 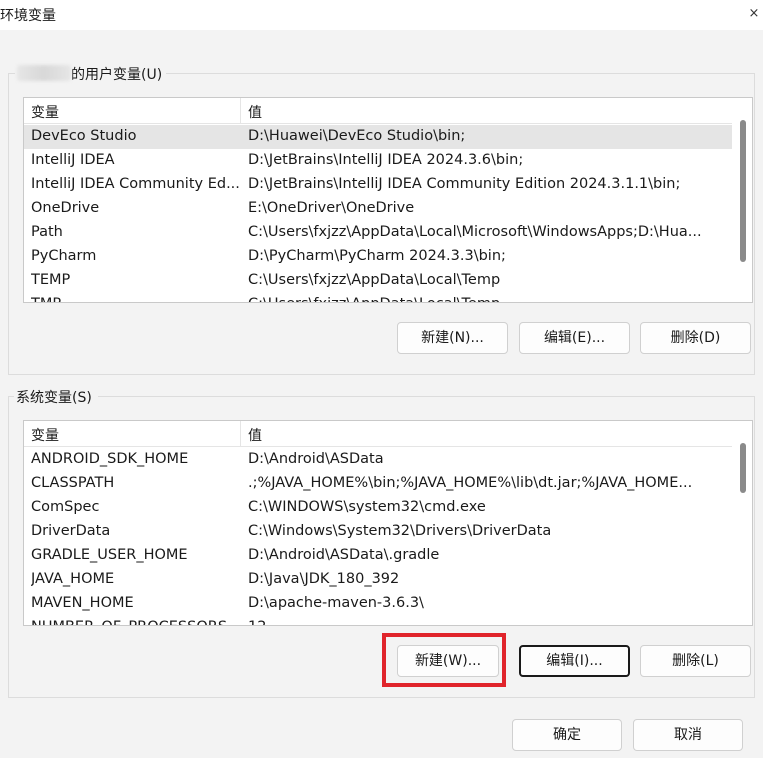 What do you see at coordinates (344, 555) in the screenshot?
I see `variable-value: D:\Android\ASData\.gradle` at bounding box center [344, 555].